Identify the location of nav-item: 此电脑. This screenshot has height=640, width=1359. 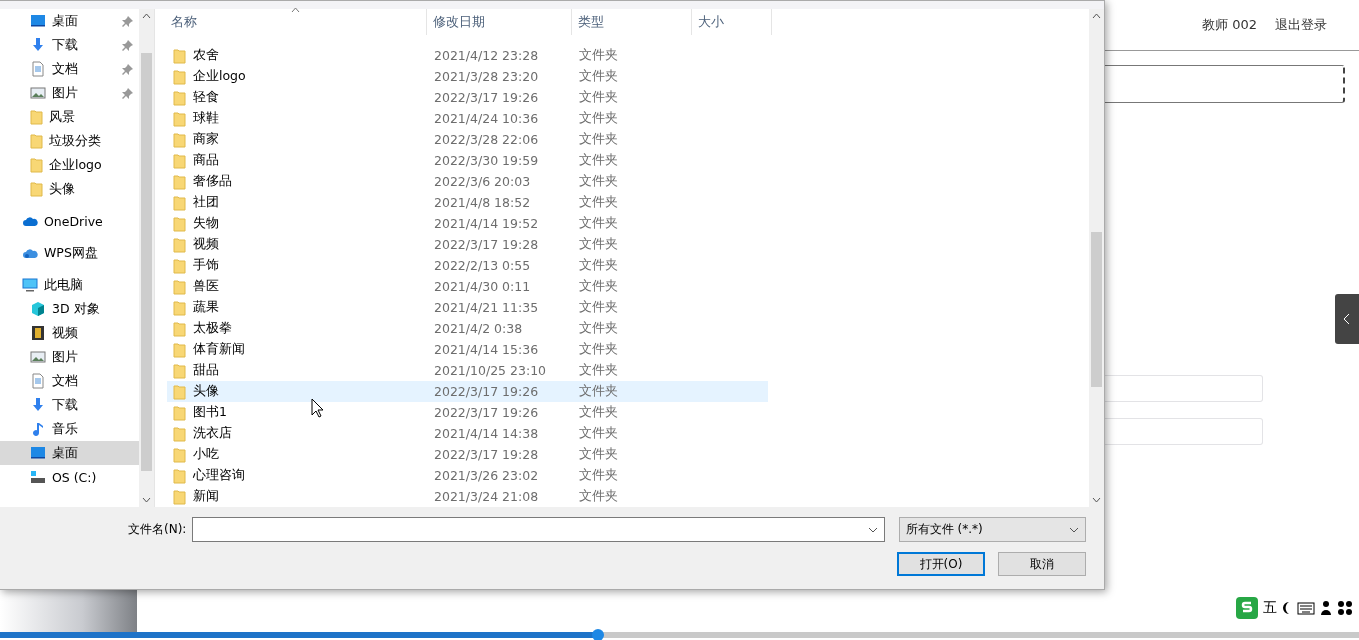
(69, 285).